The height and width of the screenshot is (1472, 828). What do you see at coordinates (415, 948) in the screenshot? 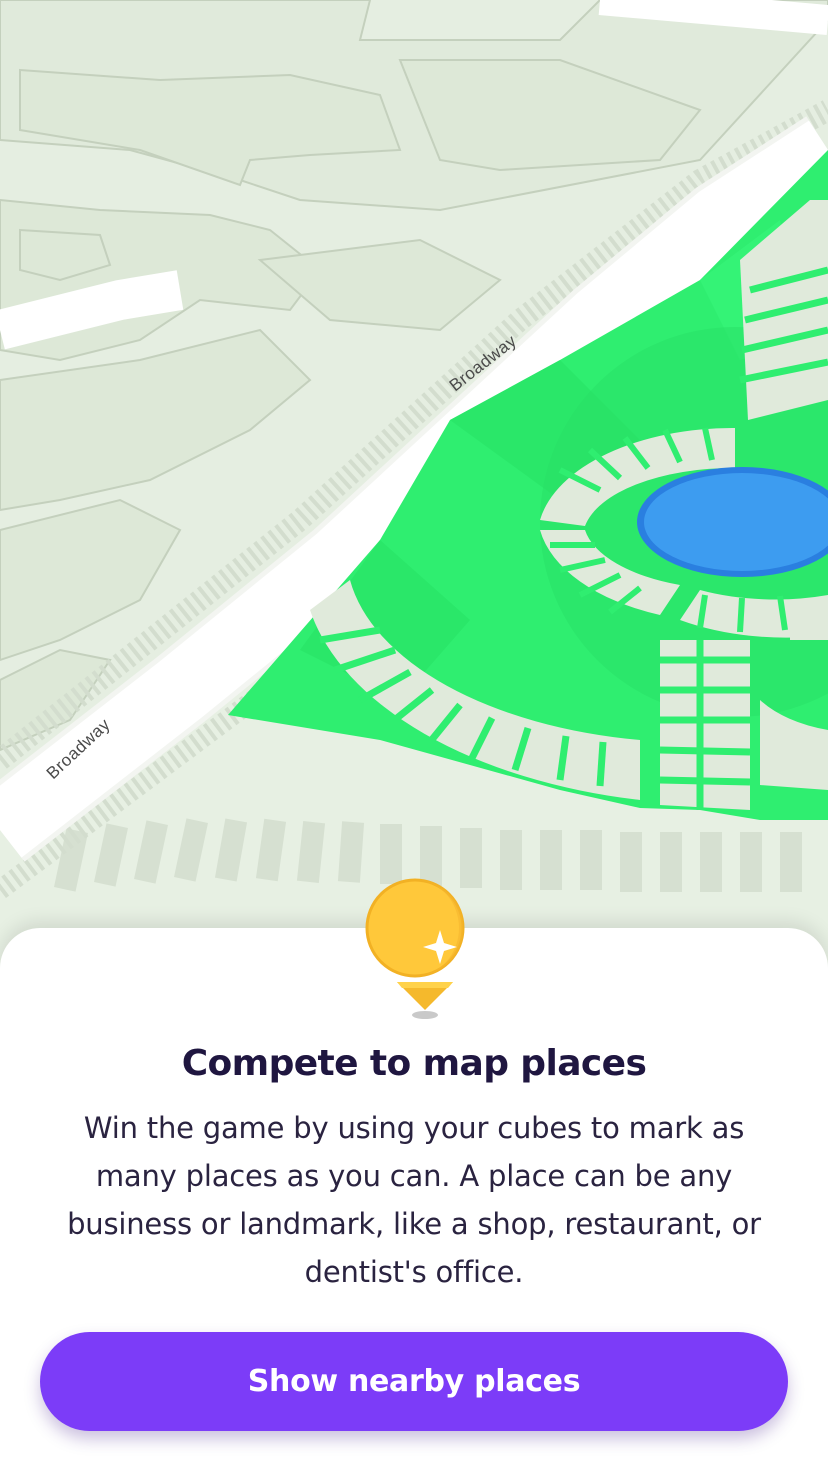
I see `coin-pin-icon` at bounding box center [415, 948].